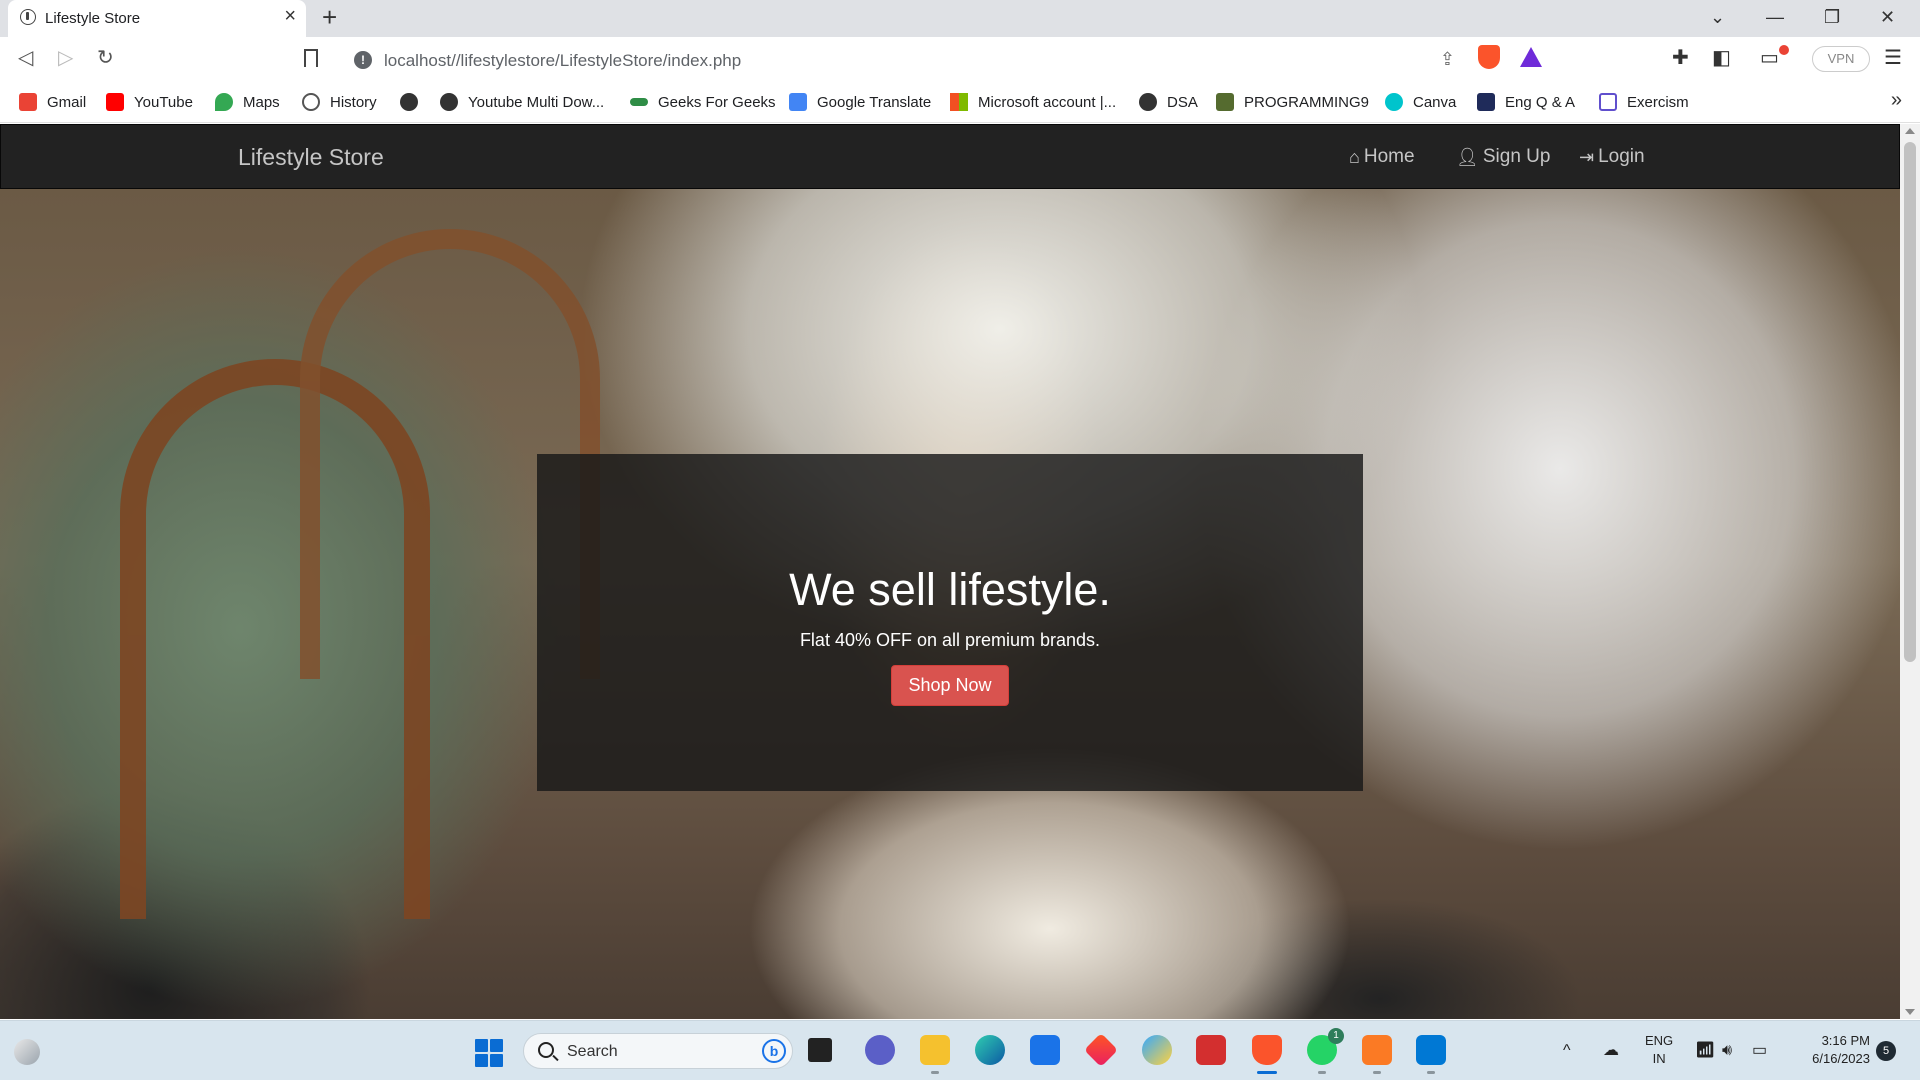  What do you see at coordinates (1307, 102) in the screenshot?
I see `bookmark-label: PROGRAMMING9` at bounding box center [1307, 102].